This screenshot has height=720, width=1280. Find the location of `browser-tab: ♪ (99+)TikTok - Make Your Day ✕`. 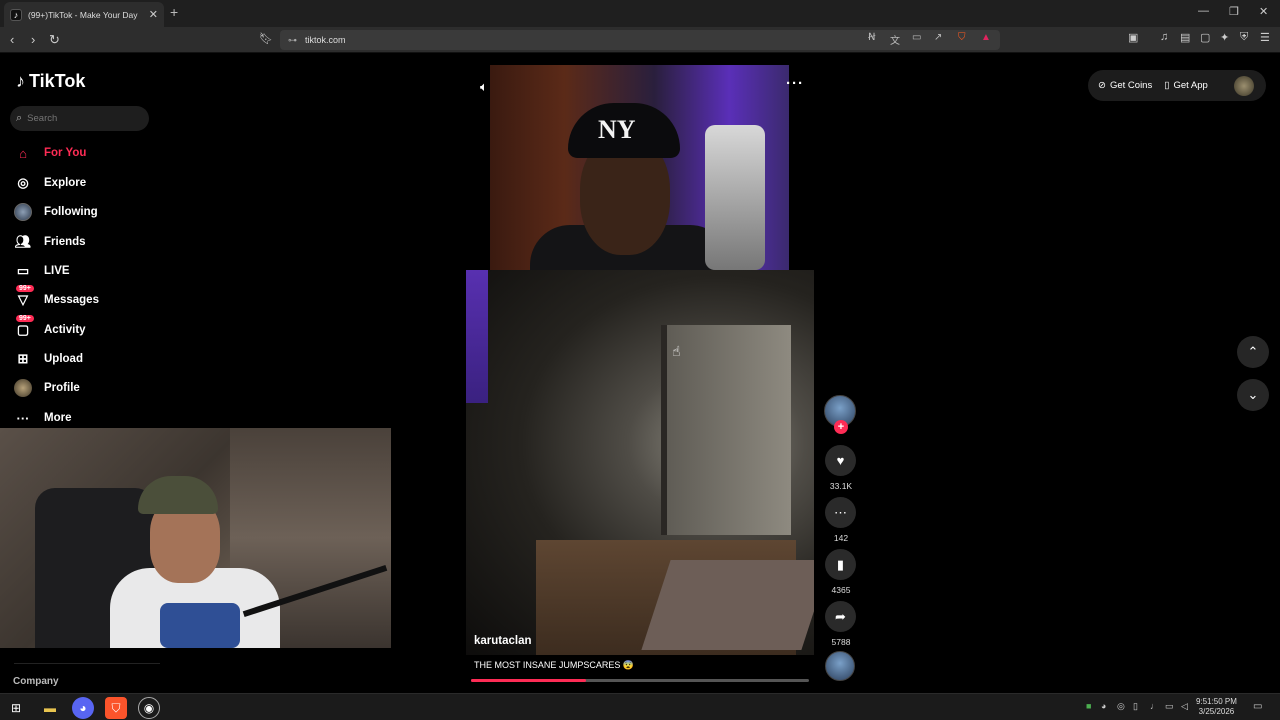

browser-tab: ♪ (99+)TikTok - Make Your Day ✕ is located at coordinates (84, 14).